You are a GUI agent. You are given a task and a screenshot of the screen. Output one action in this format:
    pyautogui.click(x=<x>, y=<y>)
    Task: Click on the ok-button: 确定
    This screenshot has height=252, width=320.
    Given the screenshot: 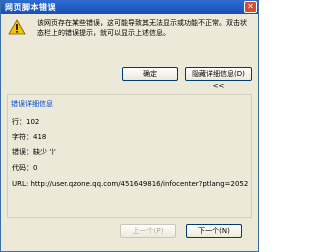 What is the action you would take?
    pyautogui.click(x=150, y=74)
    